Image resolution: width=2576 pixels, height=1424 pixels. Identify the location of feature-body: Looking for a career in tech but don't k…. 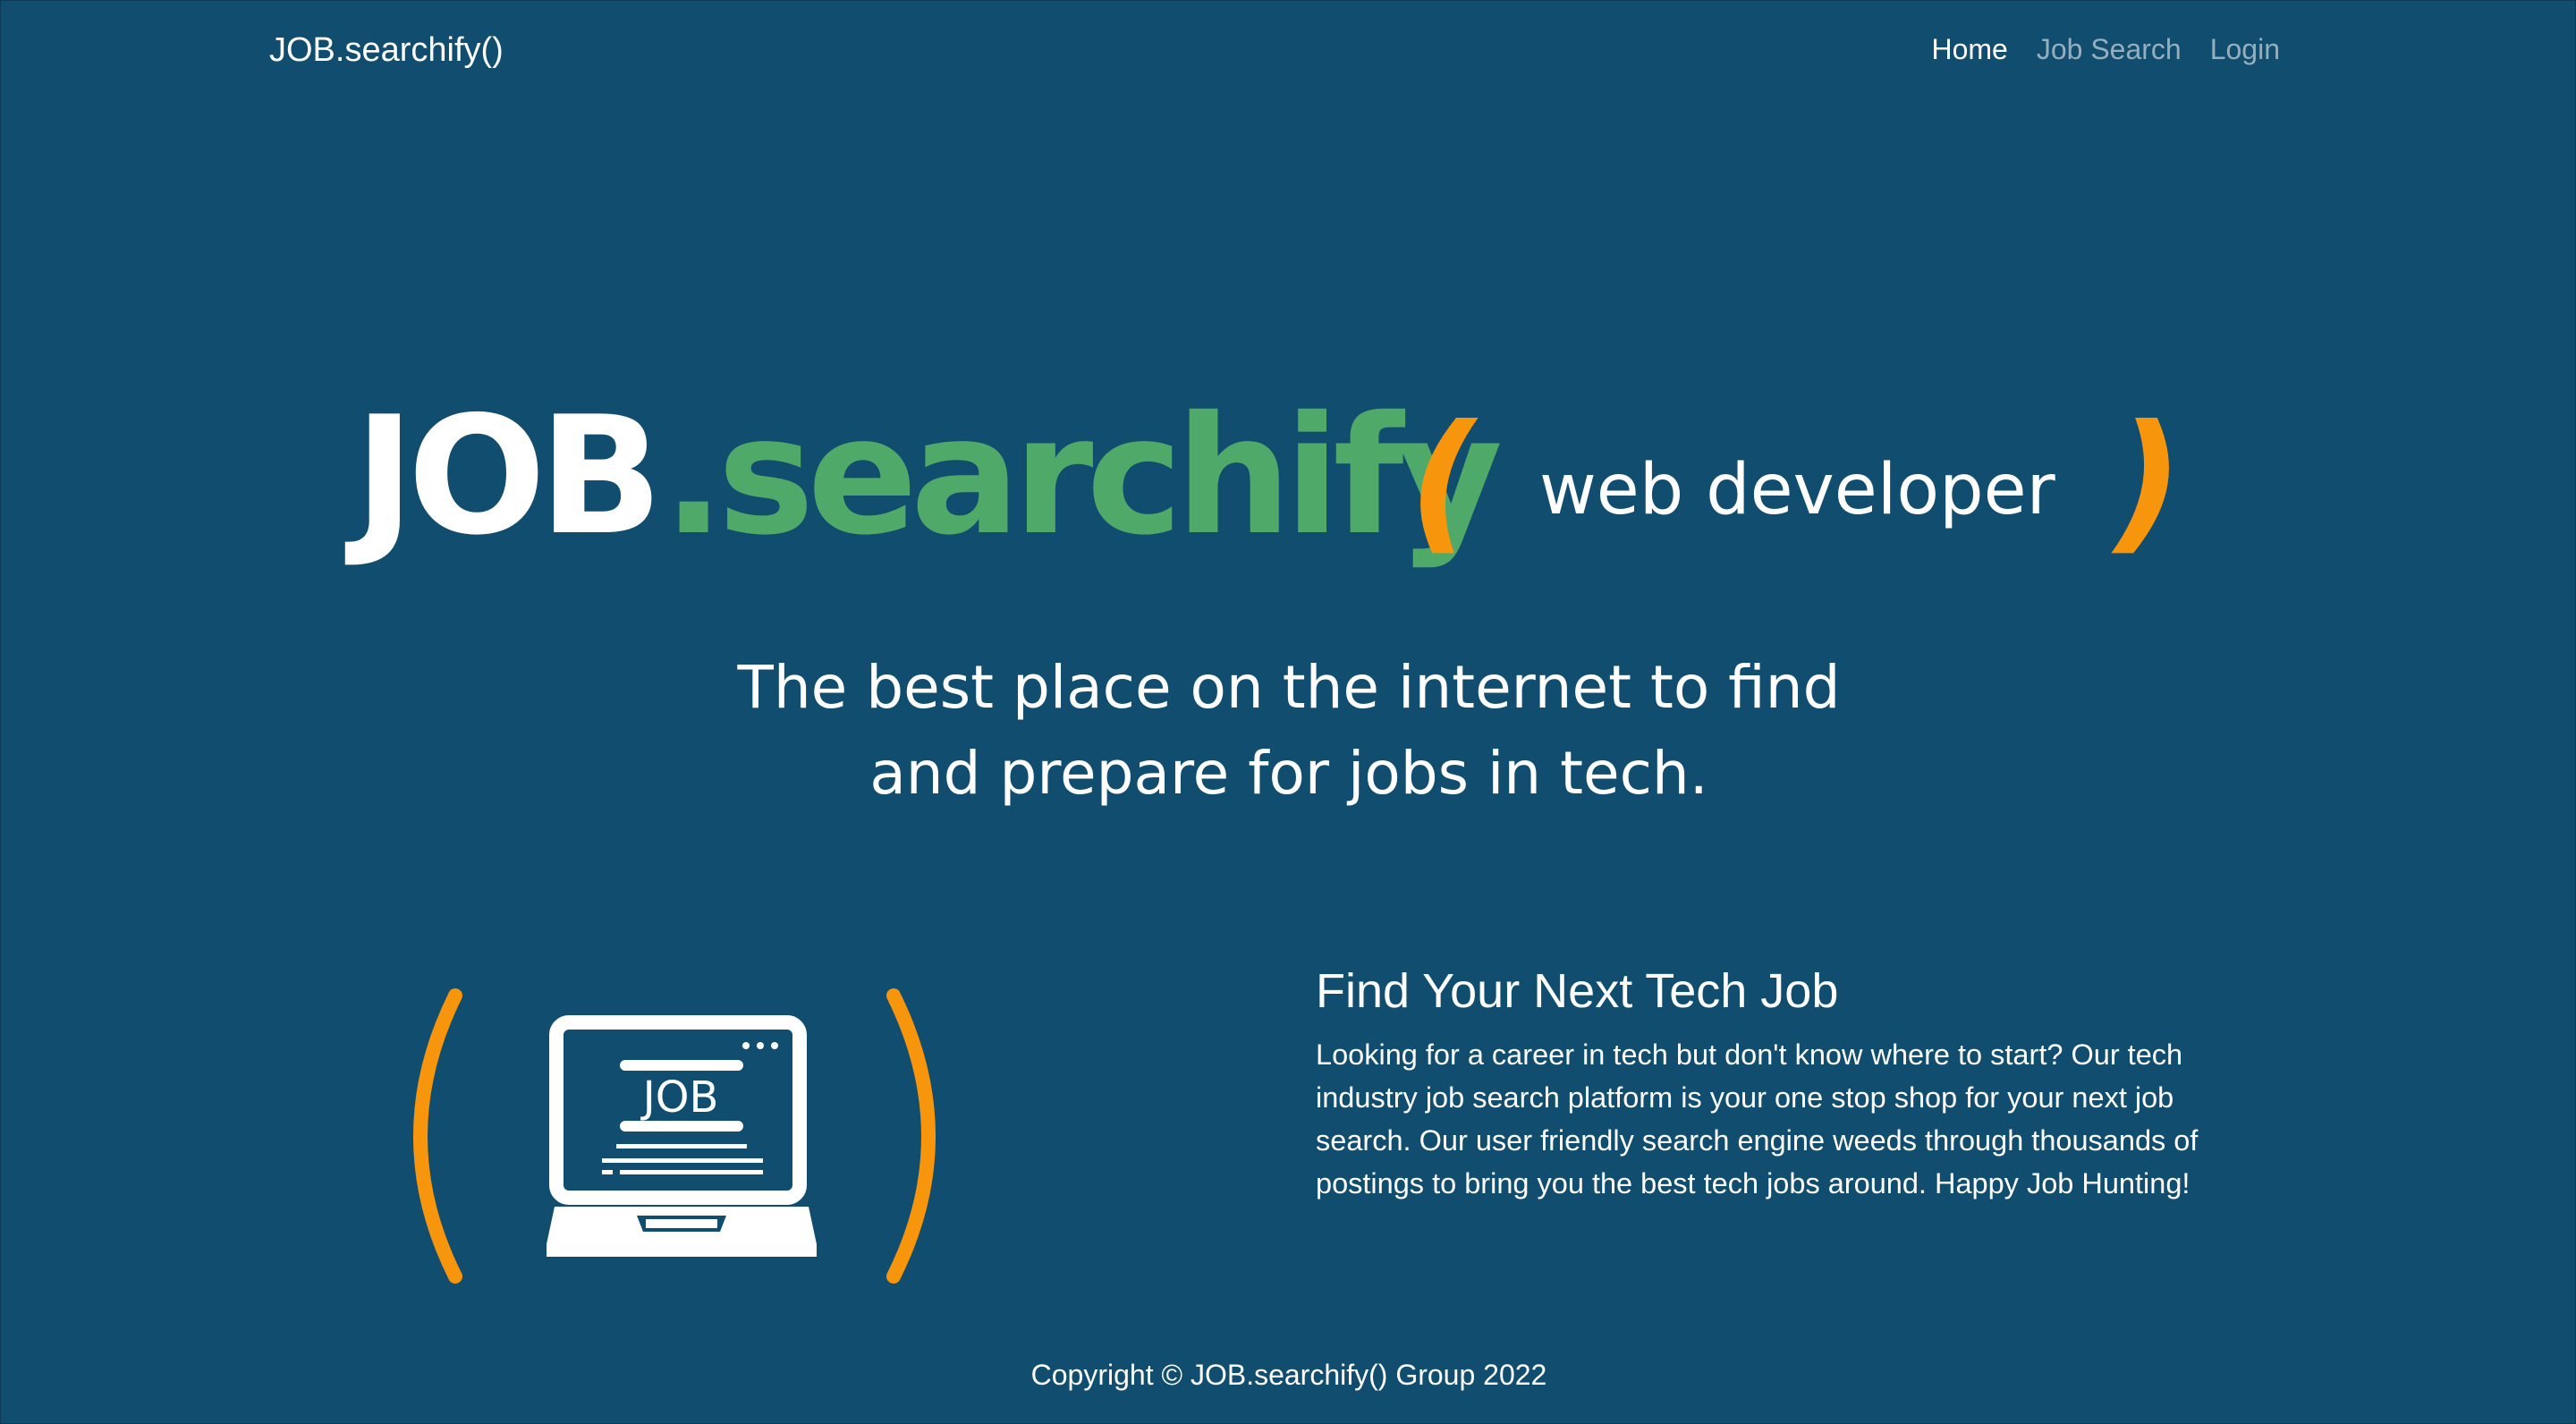
(1757, 1118).